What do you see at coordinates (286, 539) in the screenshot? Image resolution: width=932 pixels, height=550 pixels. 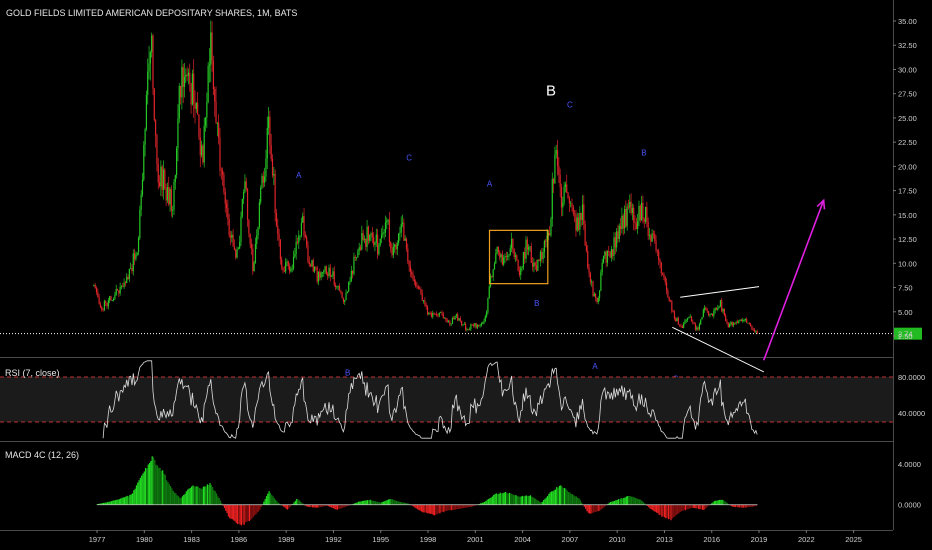 I see `time-tick-label: 1989` at bounding box center [286, 539].